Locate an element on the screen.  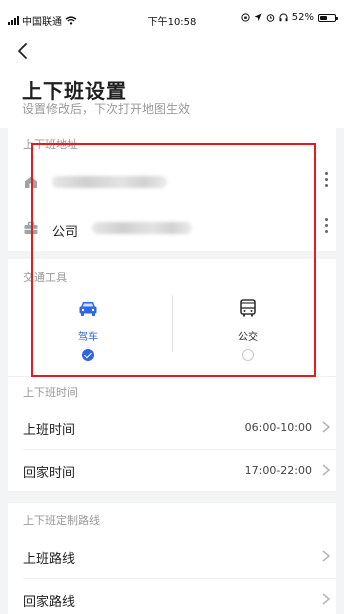
battery-icon is located at coordinates (328, 17).